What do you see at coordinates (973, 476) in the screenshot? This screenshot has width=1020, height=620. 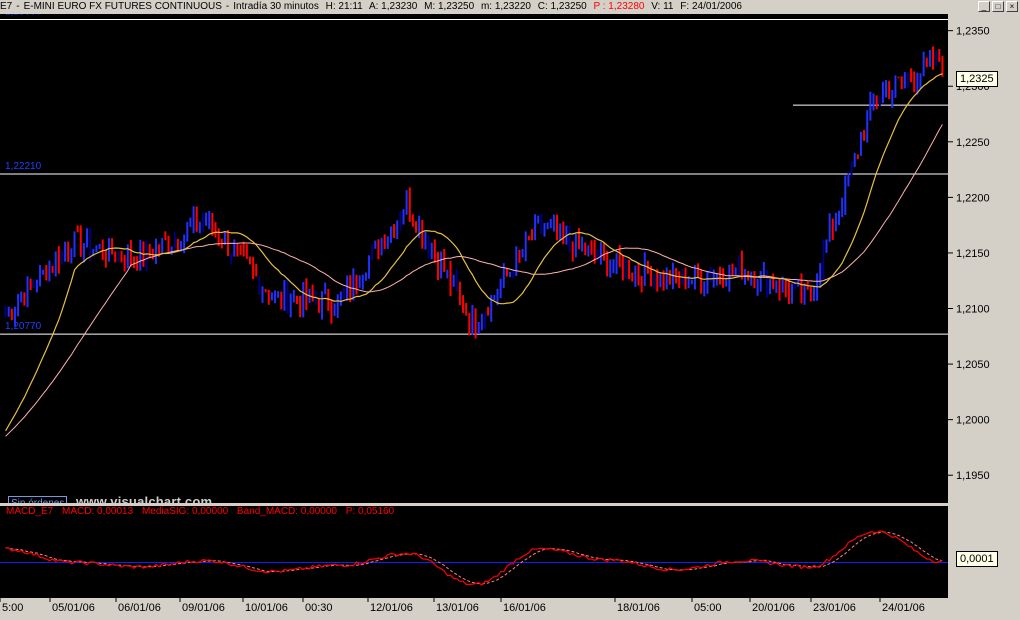 I see `price-tick-label: 1,1950` at bounding box center [973, 476].